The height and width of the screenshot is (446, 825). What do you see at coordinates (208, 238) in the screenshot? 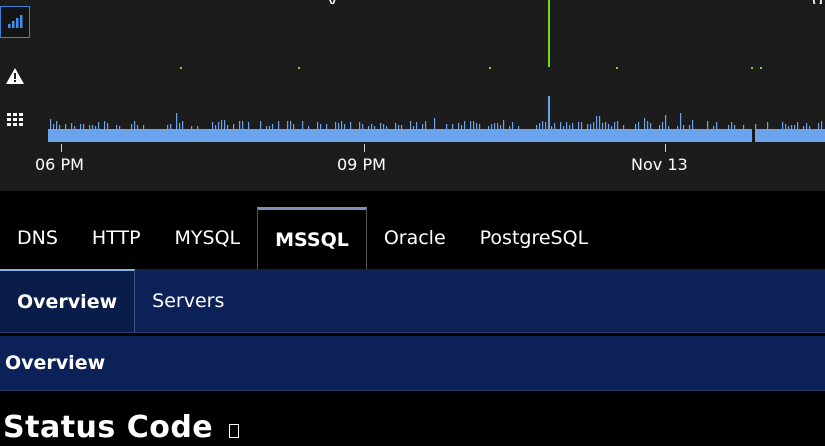
I see `tab-mysql: MYSQL` at bounding box center [208, 238].